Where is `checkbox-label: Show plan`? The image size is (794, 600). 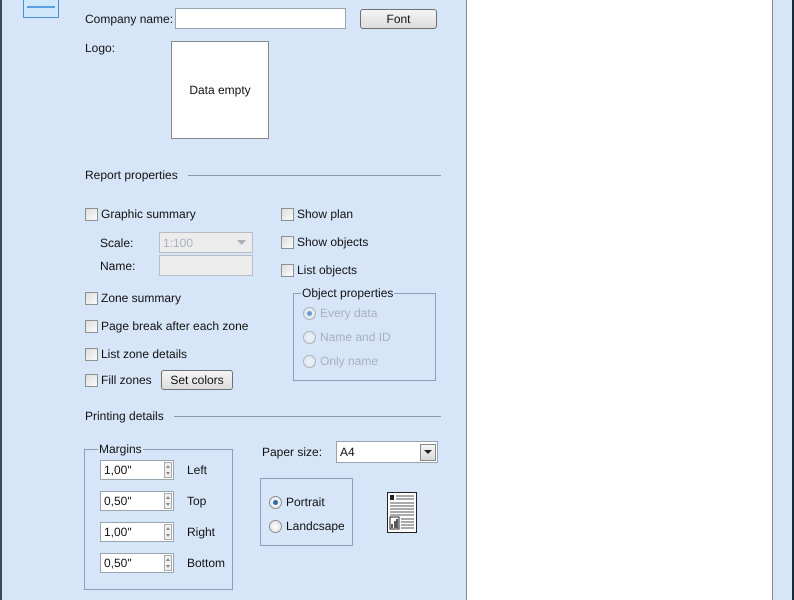 checkbox-label: Show plan is located at coordinates (325, 214).